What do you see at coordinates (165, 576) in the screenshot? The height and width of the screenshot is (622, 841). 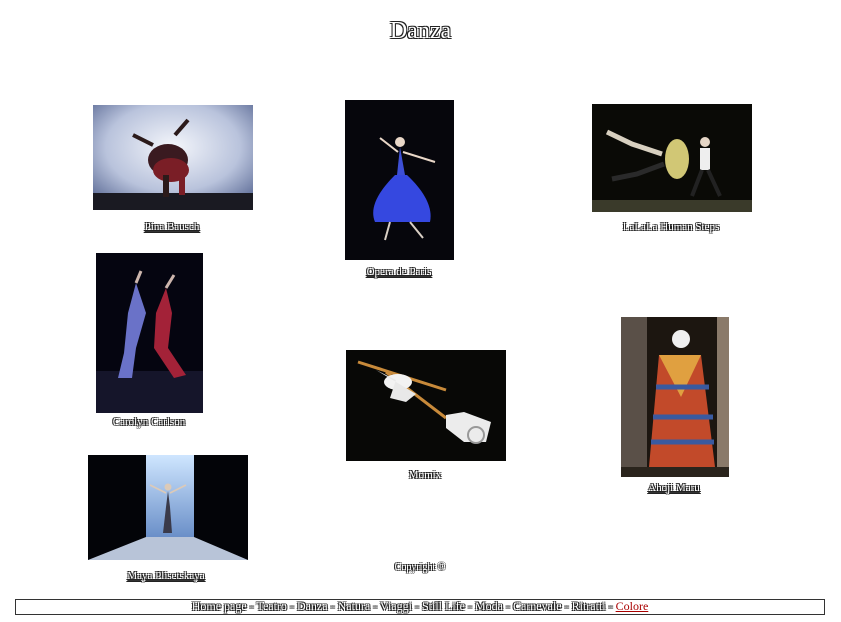 I see `caption-maya-plisetskaya: Maya Plisetskaya` at bounding box center [165, 576].